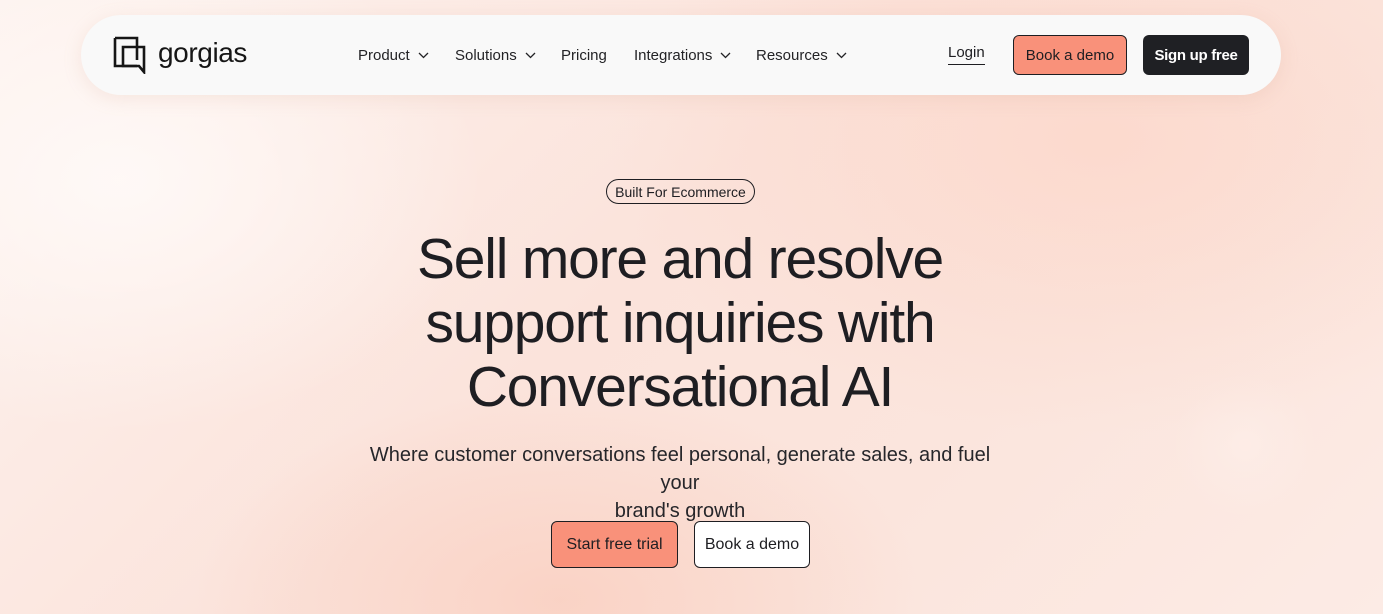 Image resolution: width=1383 pixels, height=614 pixels. I want to click on nav-item-label: Pricing, so click(584, 55).